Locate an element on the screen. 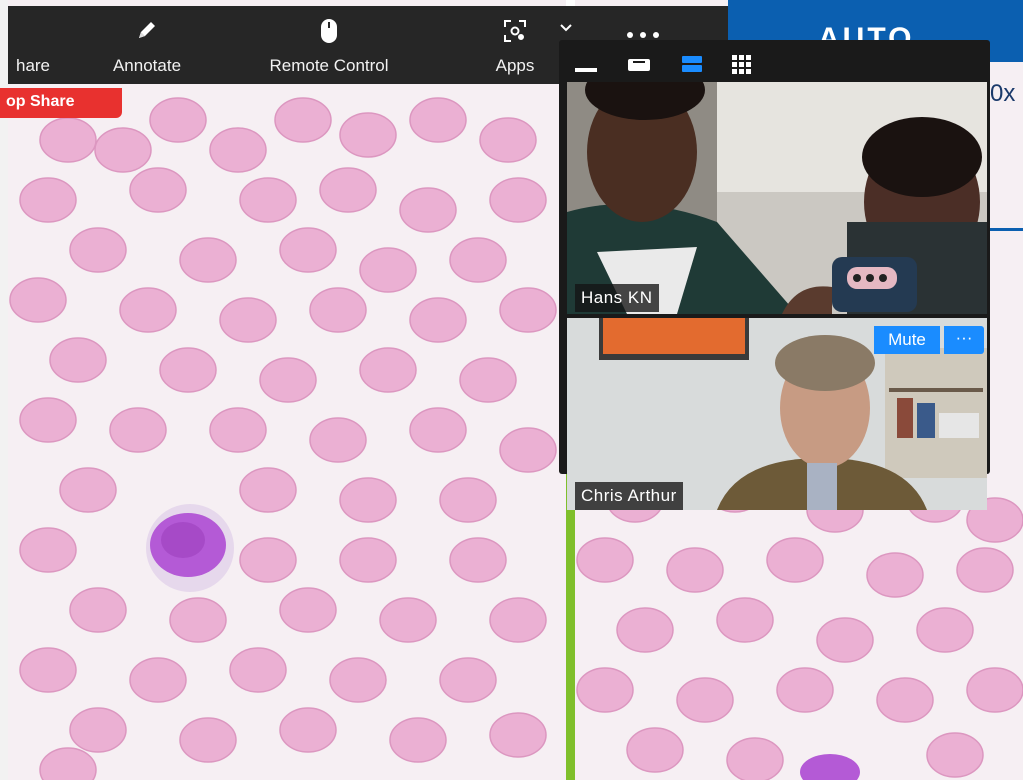 This screenshot has height=780, width=1023. participant-more-button: ··· is located at coordinates (964, 340).